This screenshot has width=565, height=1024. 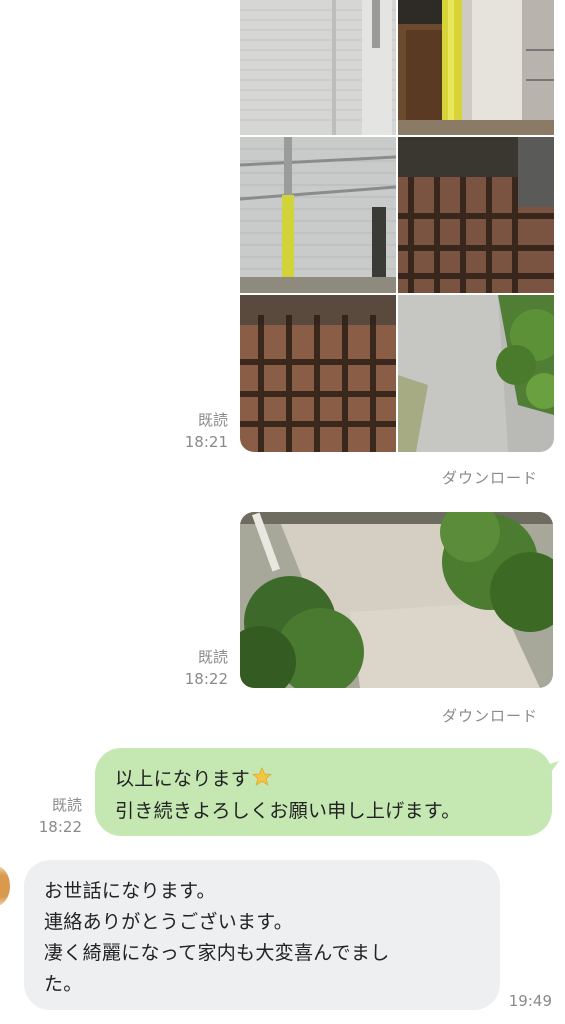 I want to click on message-text-line: た。, so click(x=63, y=984).